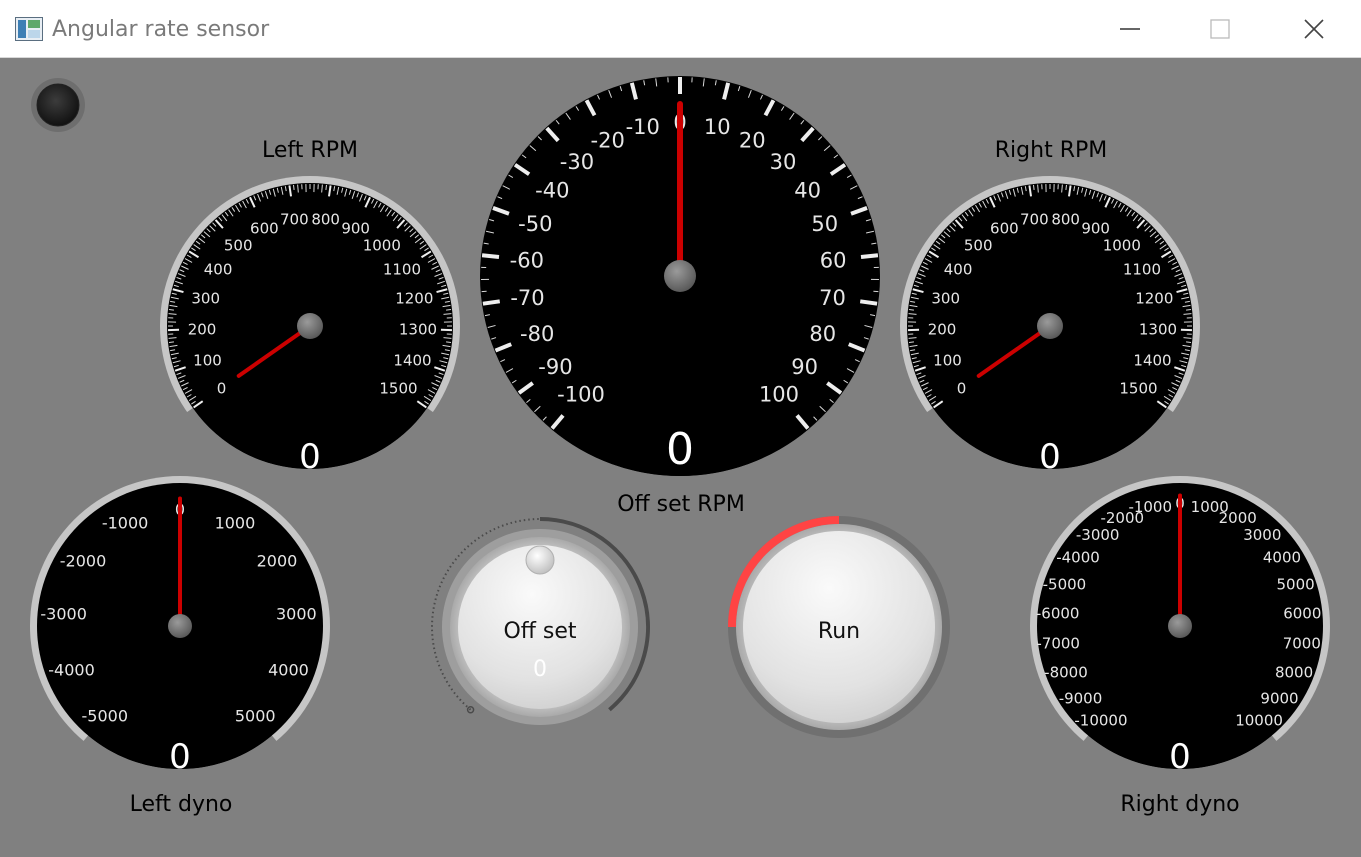 The height and width of the screenshot is (857, 1361). Describe the element at coordinates (539, 631) in the screenshot. I see `offset-knob-label: Off set` at that location.